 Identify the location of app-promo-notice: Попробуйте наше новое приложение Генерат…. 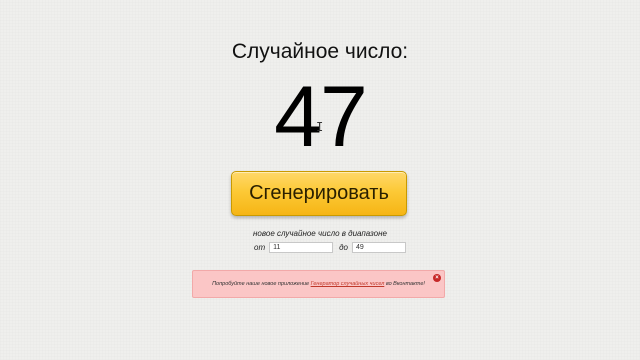
(318, 284).